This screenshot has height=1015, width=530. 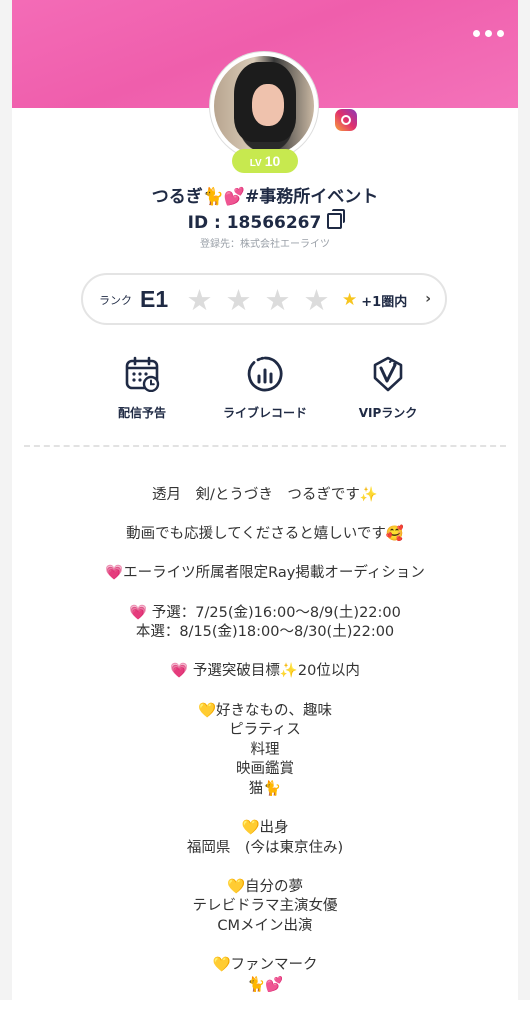 I want to click on avatar-photo, so click(x=264, y=106).